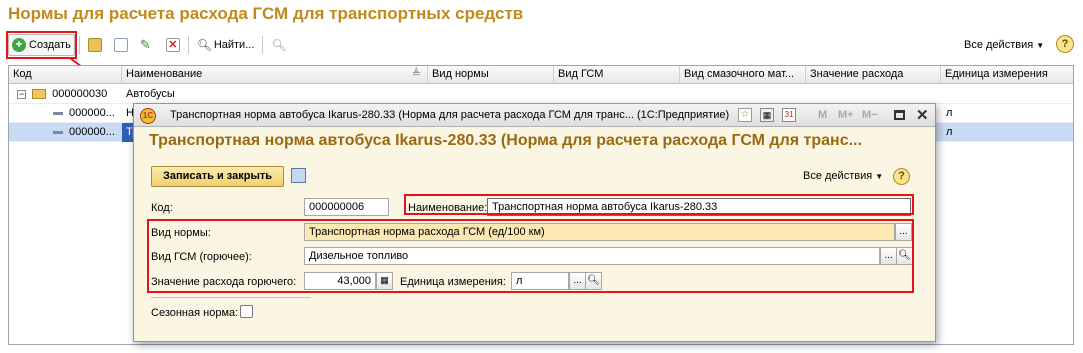 This screenshot has height=353, width=1083. I want to click on col-header-code: Код, so click(65, 75).